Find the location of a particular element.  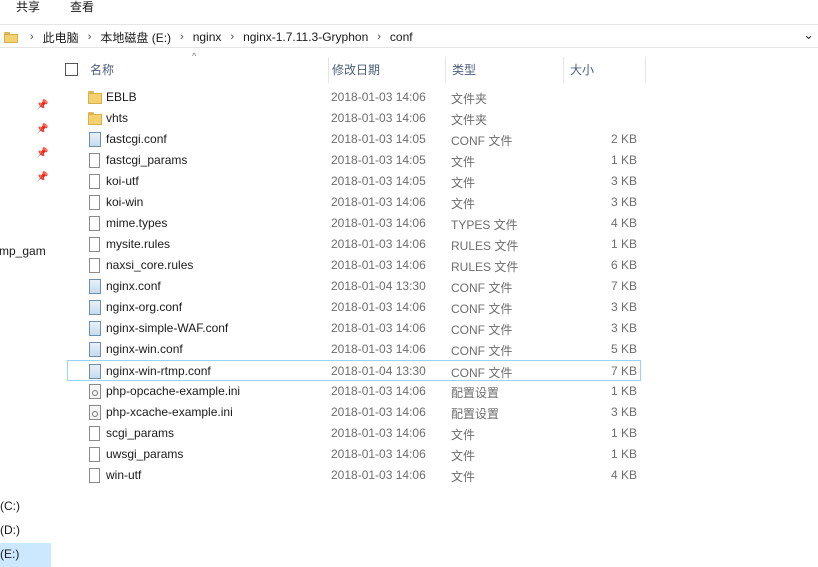

nav-item-folder: mp_gam is located at coordinates (23, 251).